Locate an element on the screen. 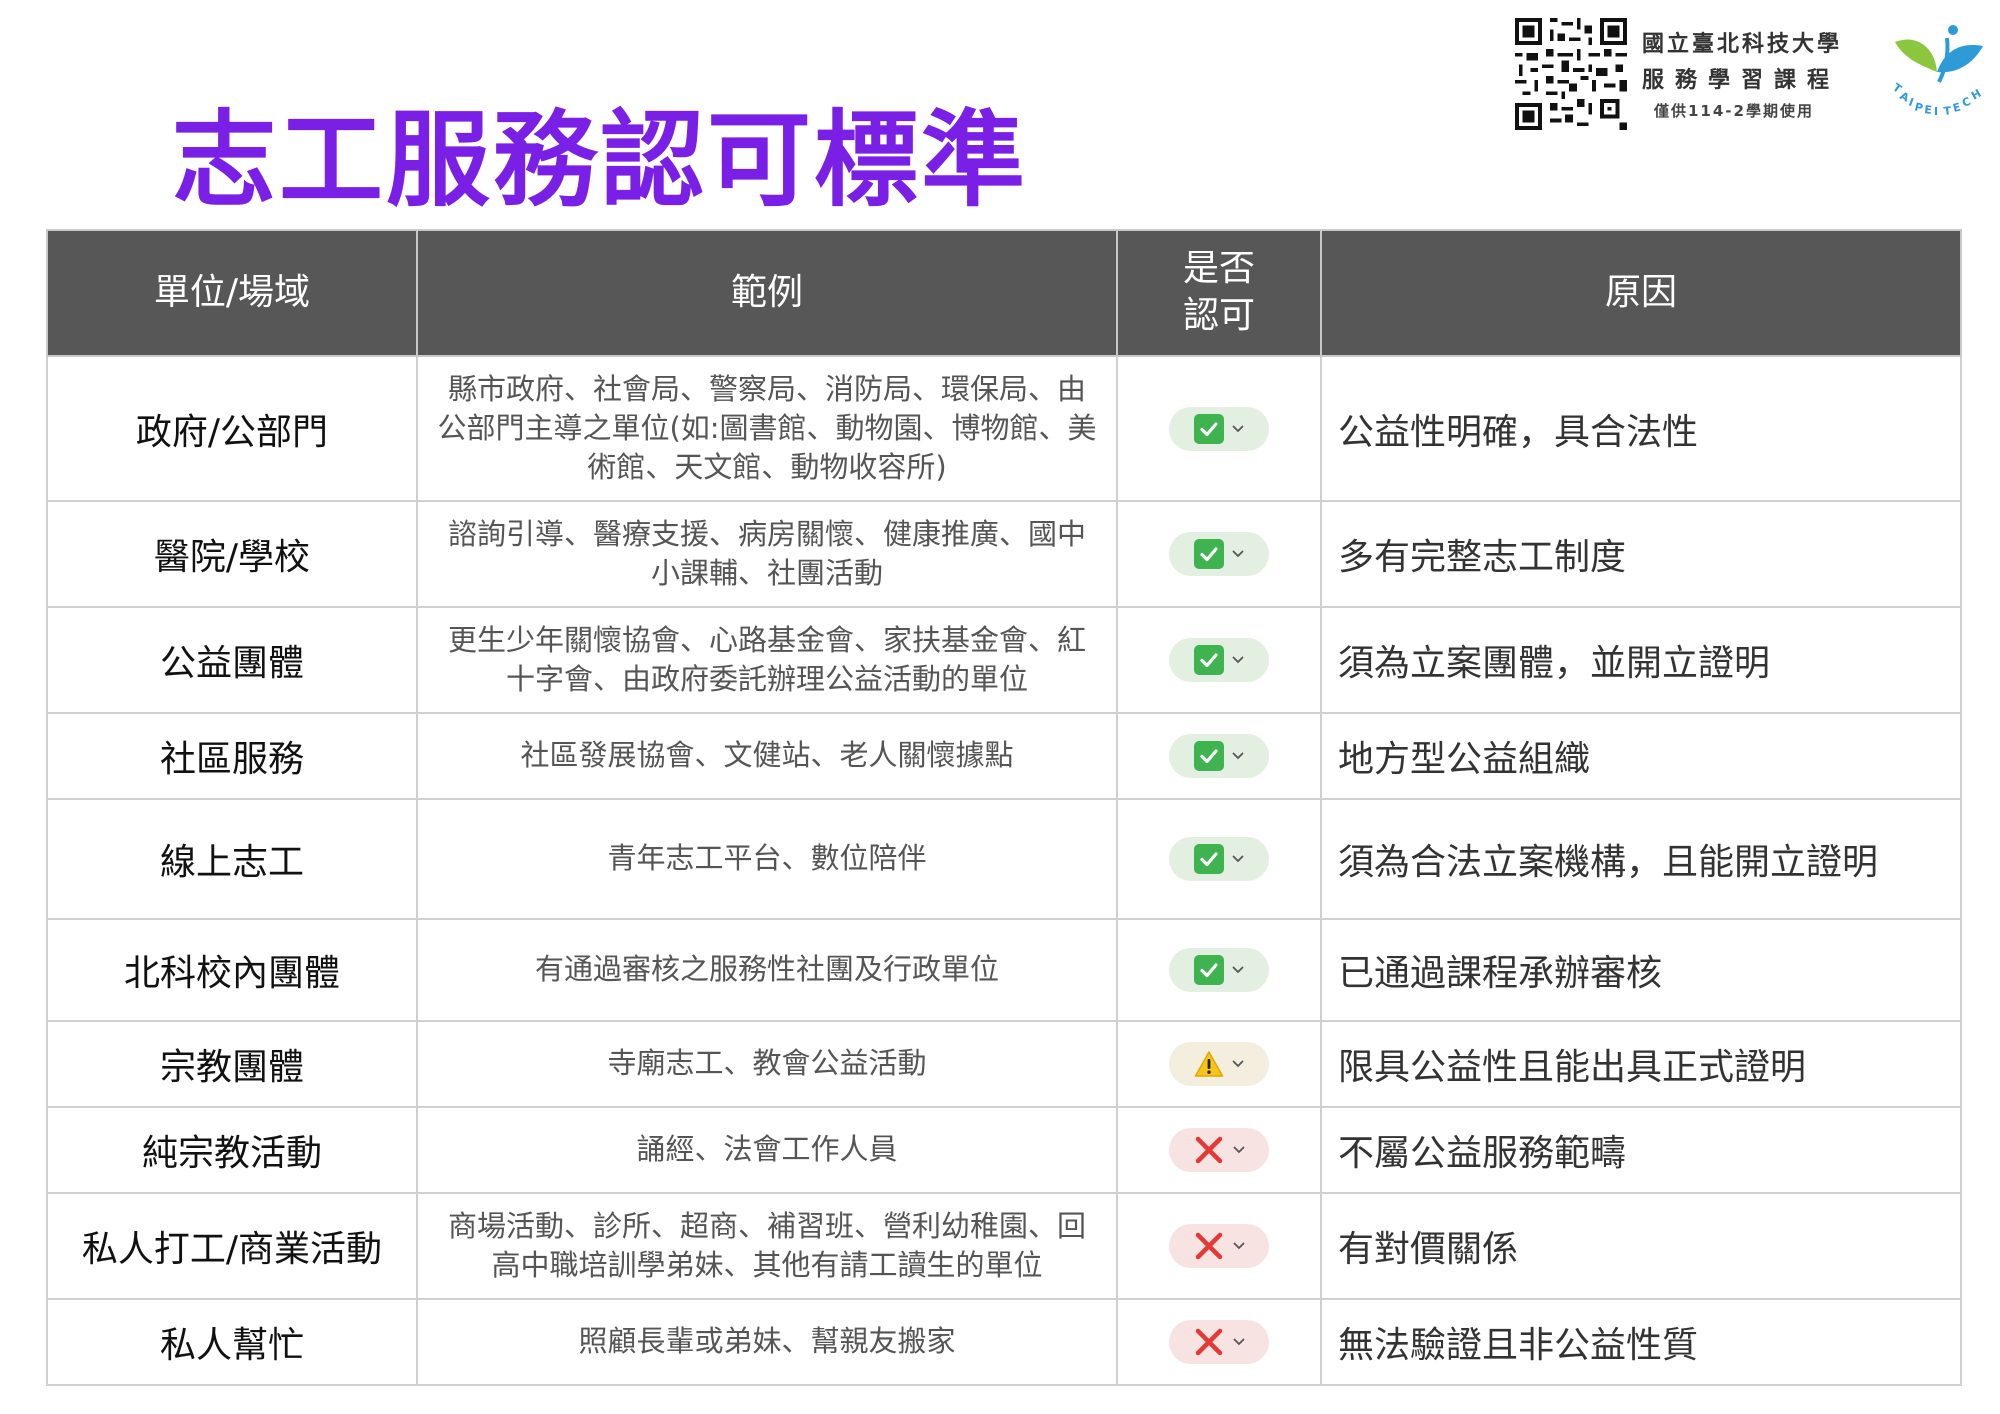 This screenshot has width=2000, height=1414. svg-text: P is located at coordinates (1918, 107).